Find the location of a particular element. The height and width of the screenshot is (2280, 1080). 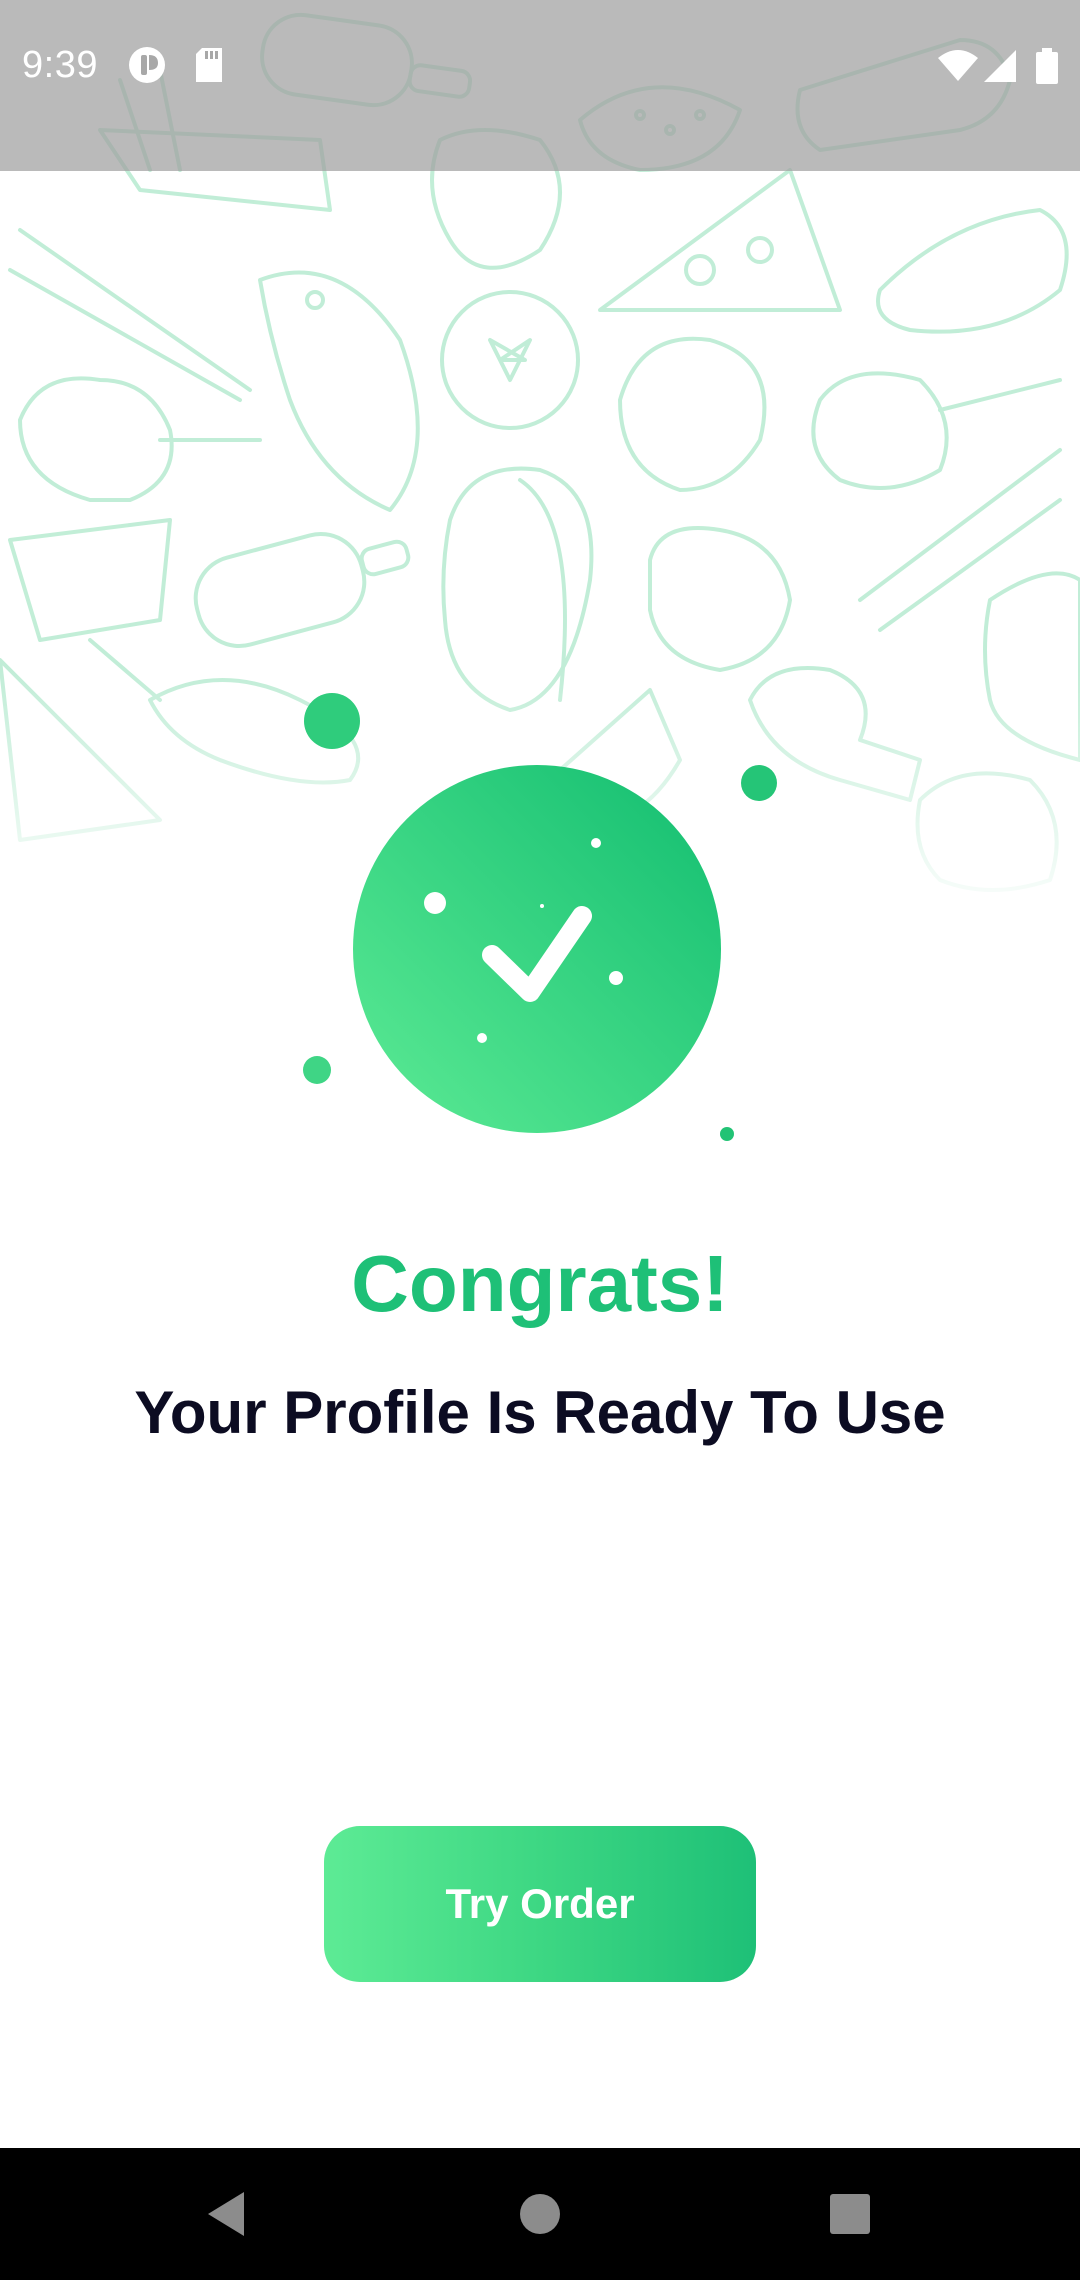

congrats-title: Congrats! is located at coordinates (540, 1283).